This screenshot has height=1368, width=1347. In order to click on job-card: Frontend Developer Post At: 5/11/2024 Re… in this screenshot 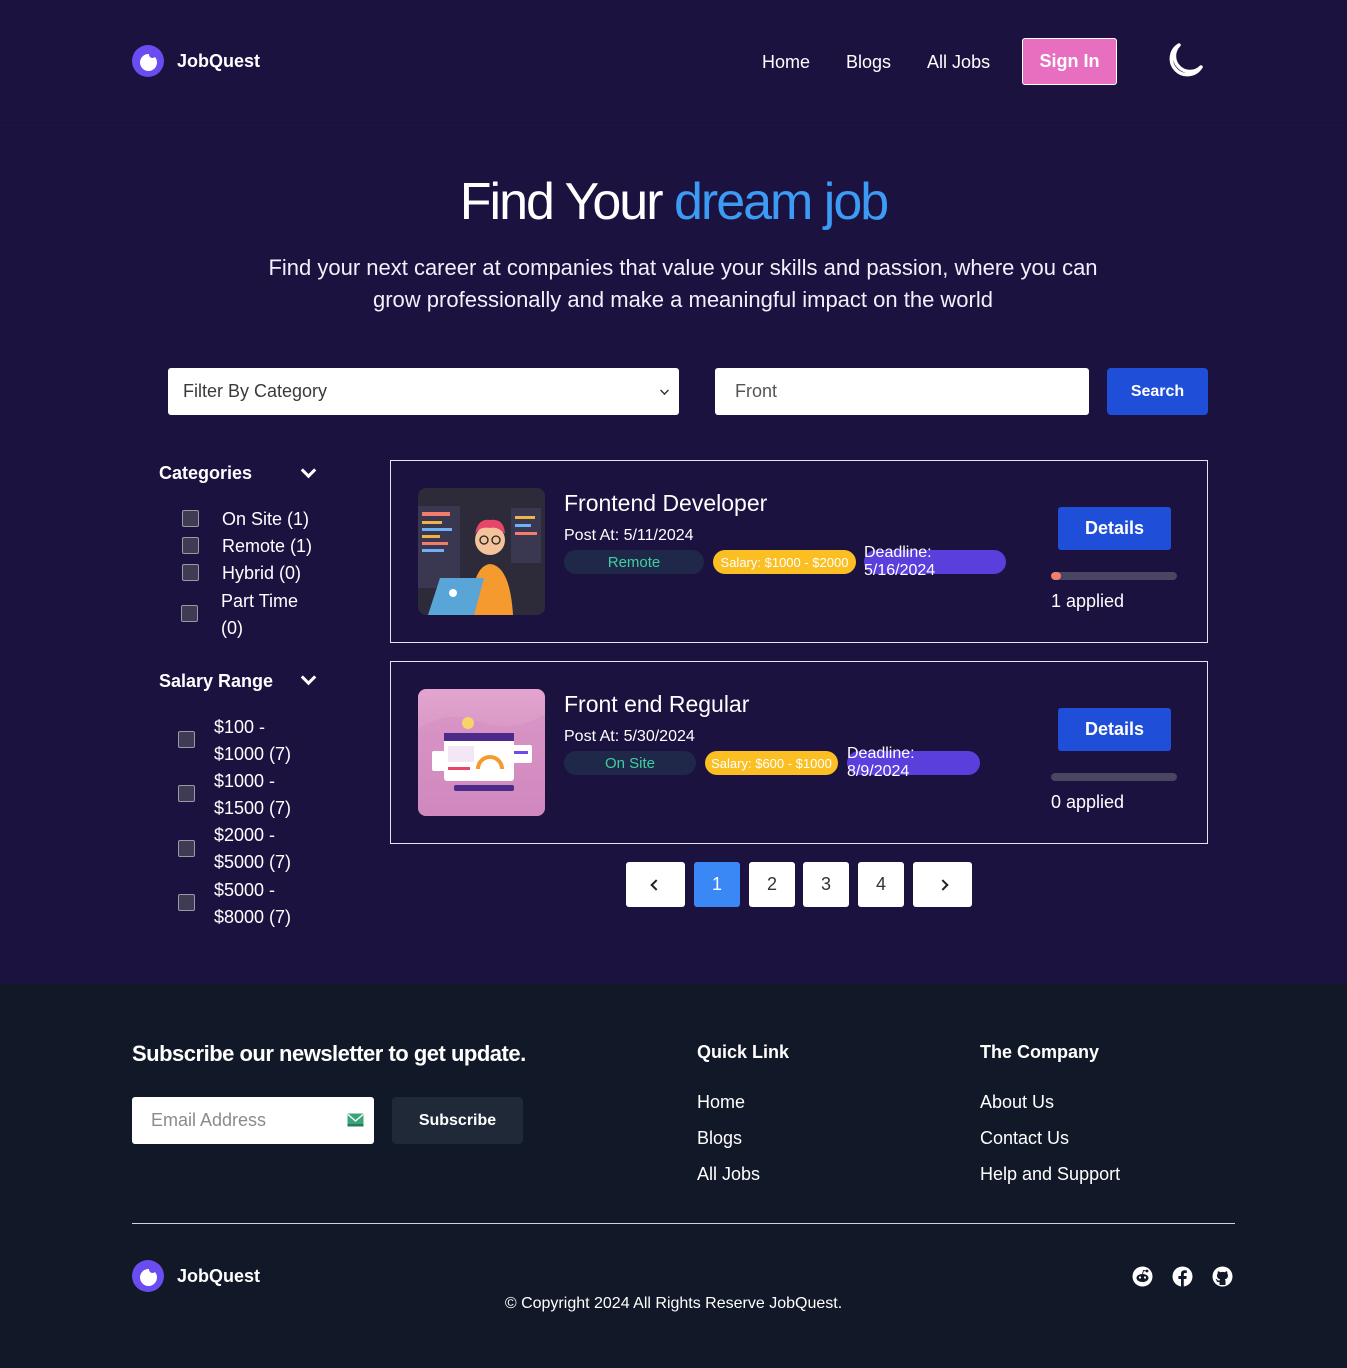, I will do `click(799, 551)`.